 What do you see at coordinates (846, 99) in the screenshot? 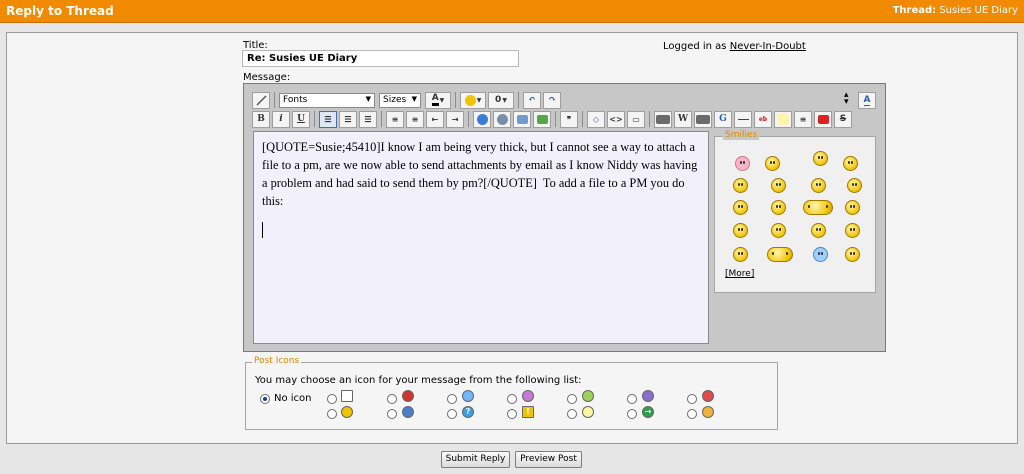
I see `resize-arrows-icon: ▴ ▾` at bounding box center [846, 99].